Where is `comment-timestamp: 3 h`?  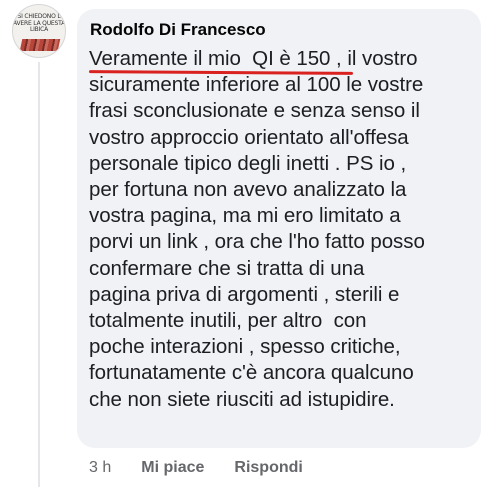
comment-timestamp: 3 h is located at coordinates (100, 468).